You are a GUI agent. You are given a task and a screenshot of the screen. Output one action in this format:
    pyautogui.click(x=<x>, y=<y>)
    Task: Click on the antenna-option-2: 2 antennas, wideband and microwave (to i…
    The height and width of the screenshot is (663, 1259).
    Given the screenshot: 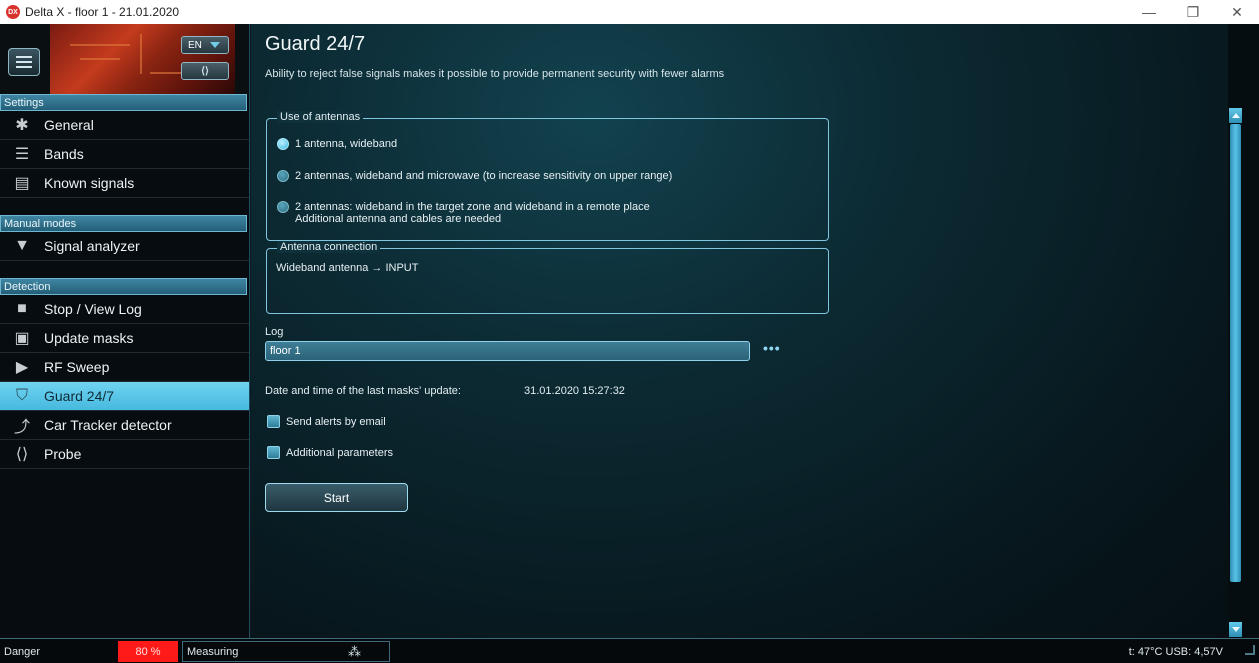 What is the action you would take?
    pyautogui.click(x=474, y=176)
    